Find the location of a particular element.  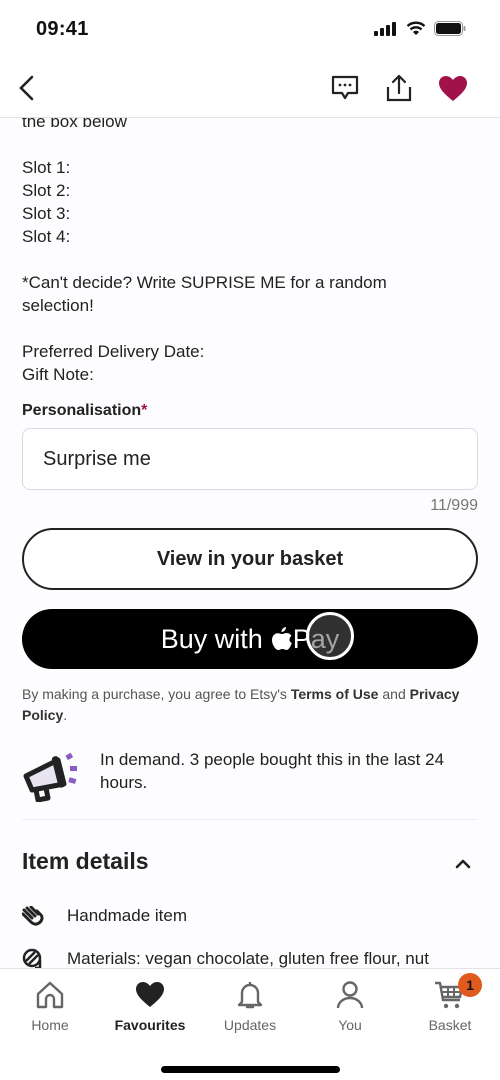

nav-header is located at coordinates (250, 89).